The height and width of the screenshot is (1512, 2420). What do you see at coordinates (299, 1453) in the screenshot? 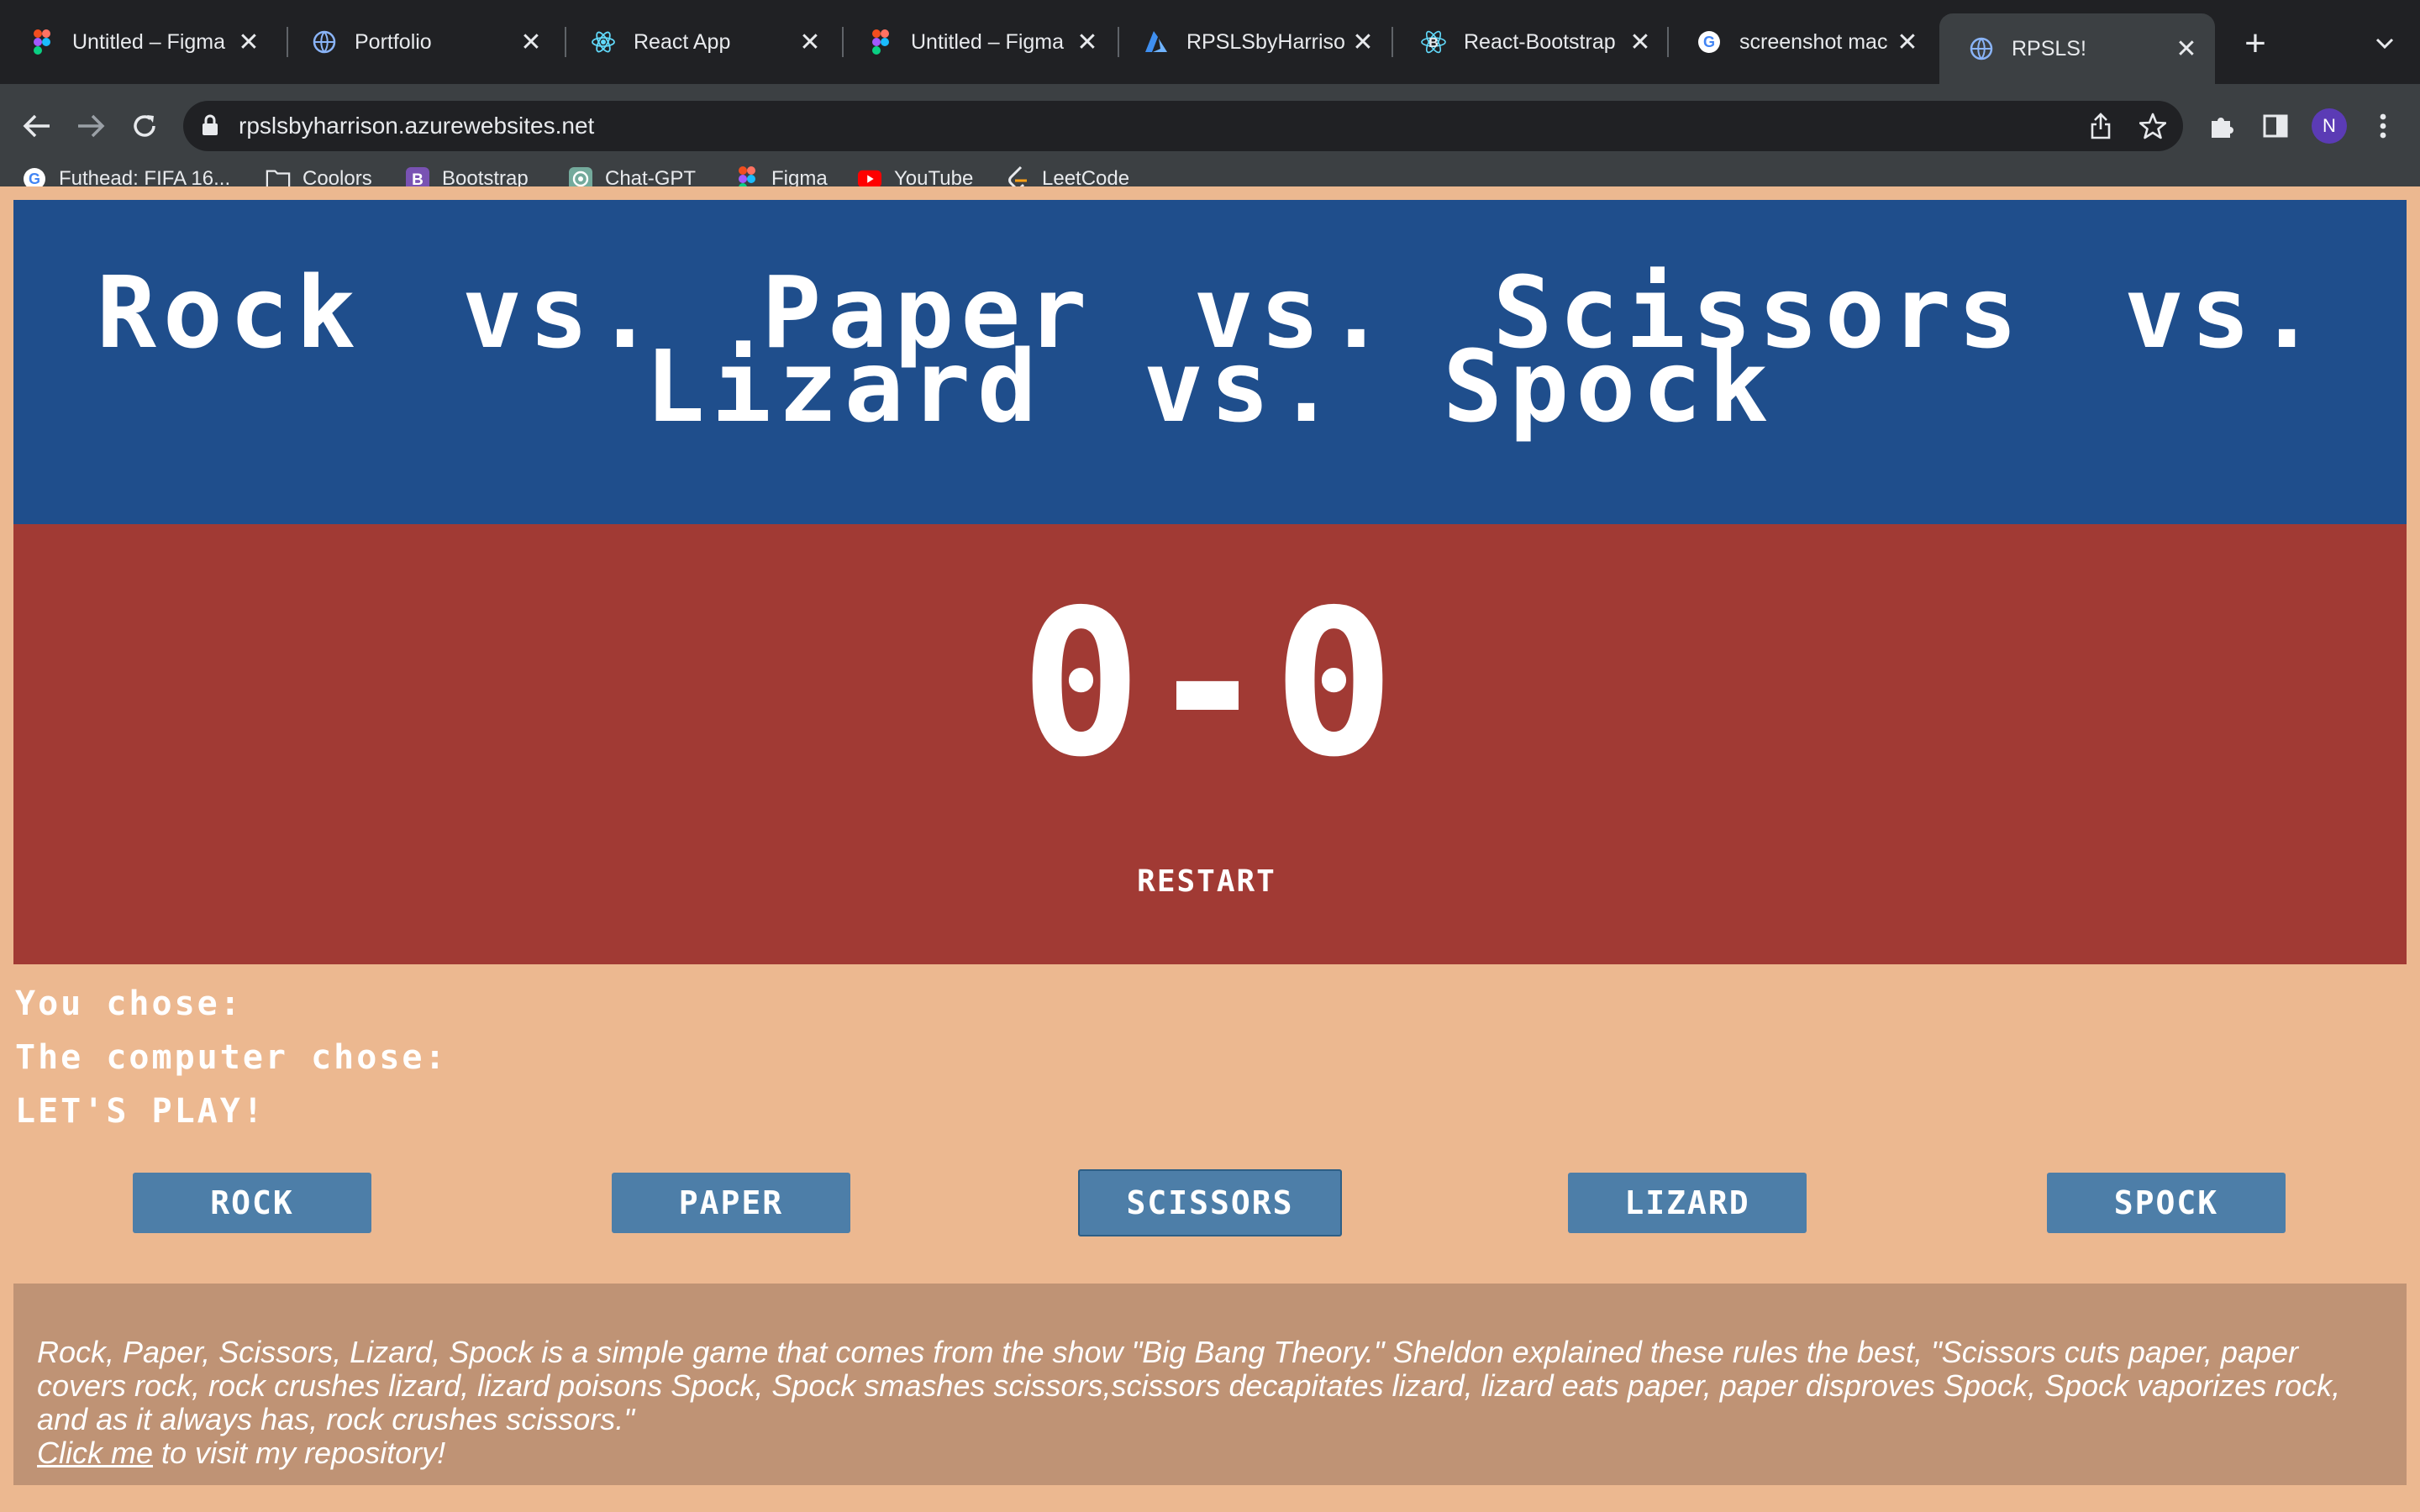
I see `link-suffix-text: to visit my repository!` at bounding box center [299, 1453].